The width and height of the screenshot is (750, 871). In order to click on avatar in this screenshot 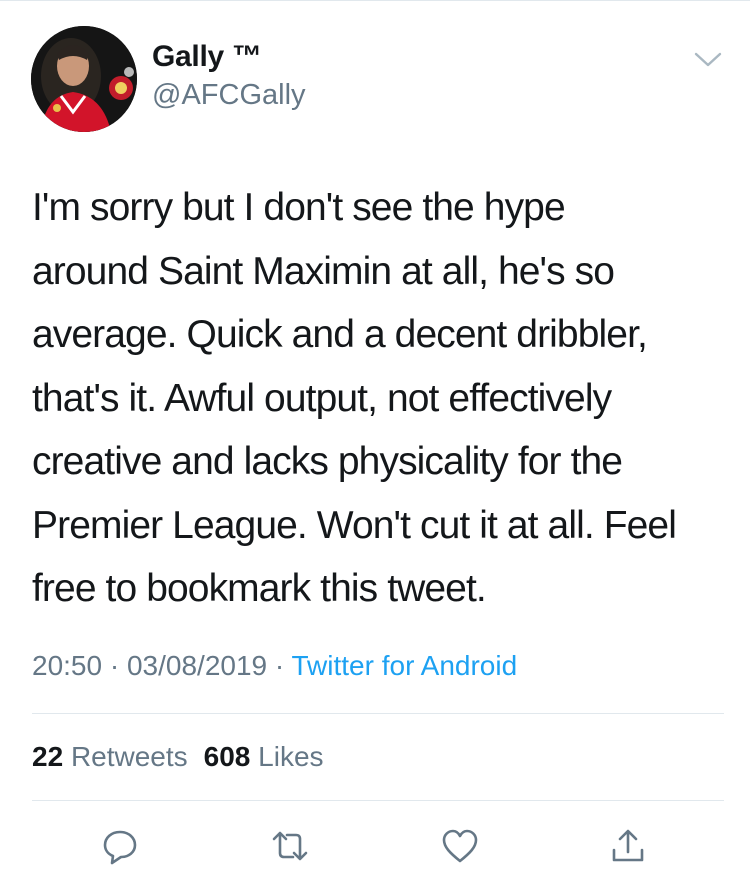, I will do `click(84, 79)`.